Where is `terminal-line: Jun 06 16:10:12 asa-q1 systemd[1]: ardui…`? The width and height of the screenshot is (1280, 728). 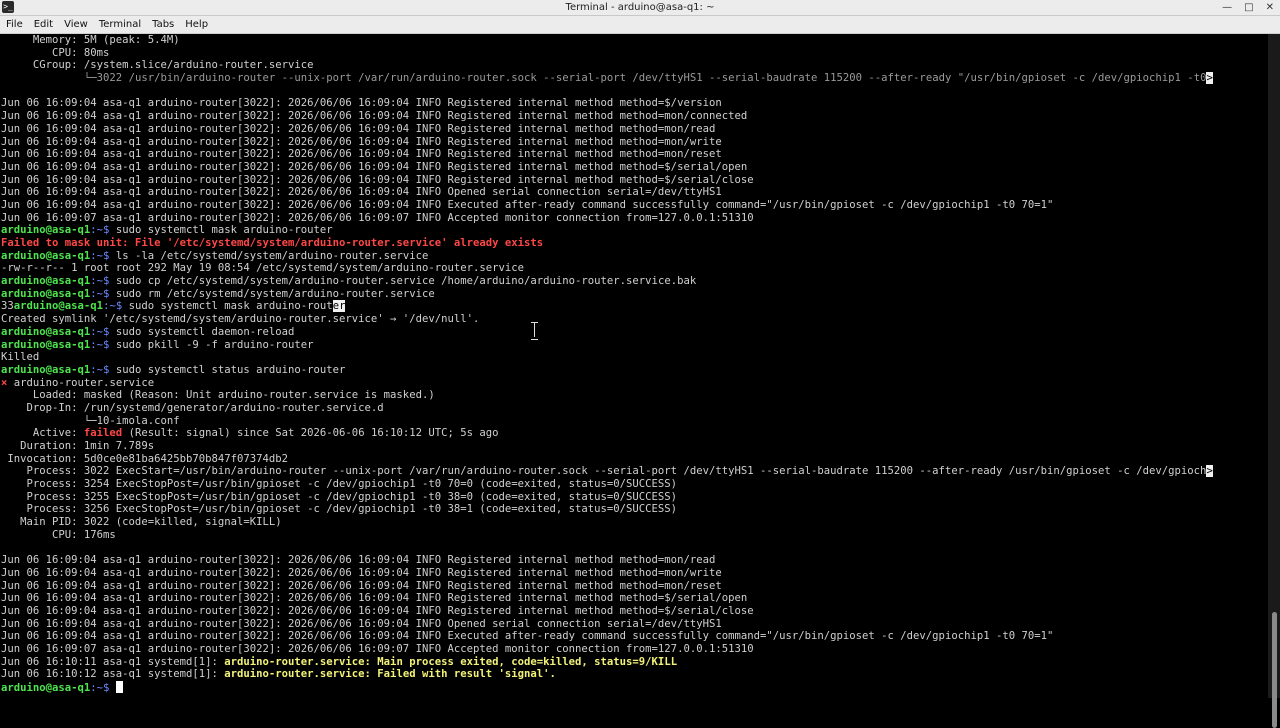 terminal-line: Jun 06 16:10:12 asa-q1 systemd[1]: ardui… is located at coordinates (634, 674).